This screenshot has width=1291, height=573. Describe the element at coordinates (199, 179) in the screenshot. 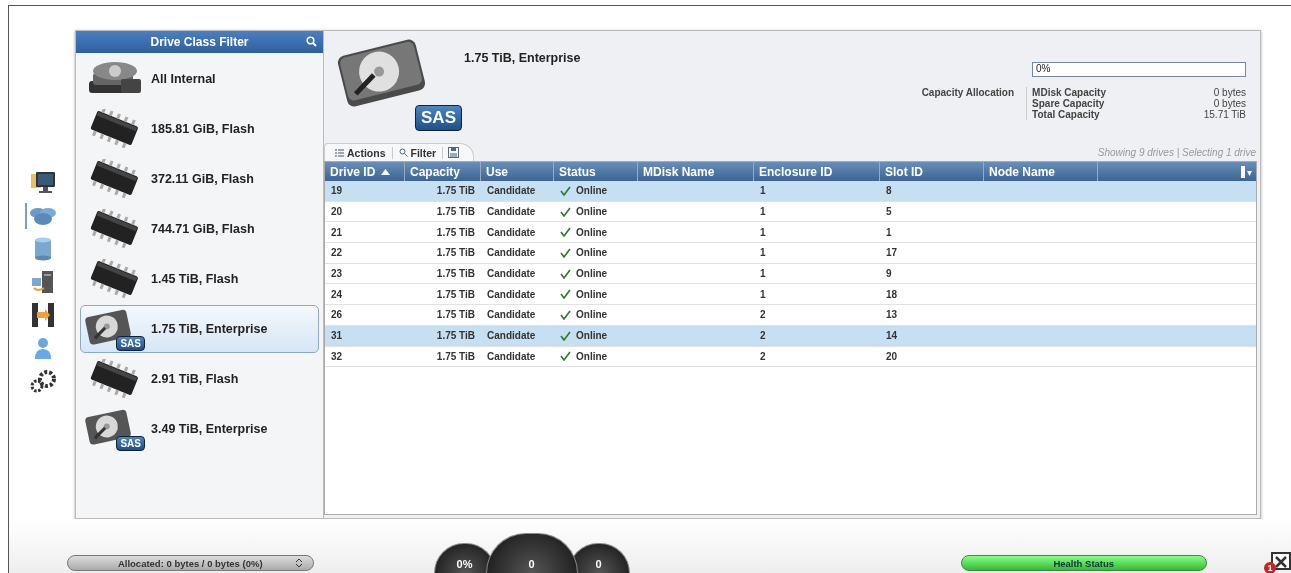

I see `drive-class-item: 372.11 GiB, Flash` at that location.